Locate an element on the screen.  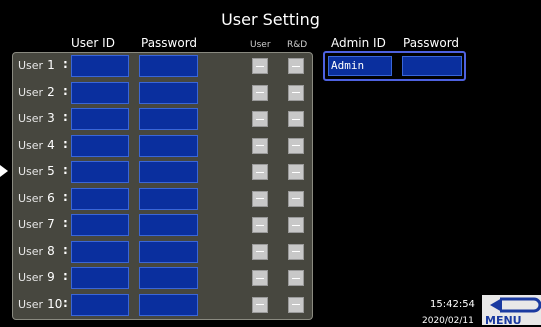
page-title: User Setting is located at coordinates (270, 19).